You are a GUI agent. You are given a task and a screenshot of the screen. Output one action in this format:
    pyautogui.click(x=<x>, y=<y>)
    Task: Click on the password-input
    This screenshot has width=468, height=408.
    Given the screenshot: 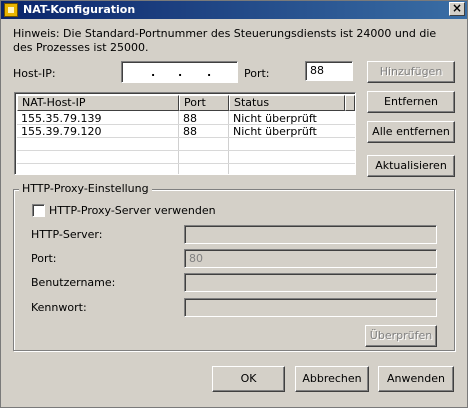 What is the action you would take?
    pyautogui.click(x=310, y=307)
    